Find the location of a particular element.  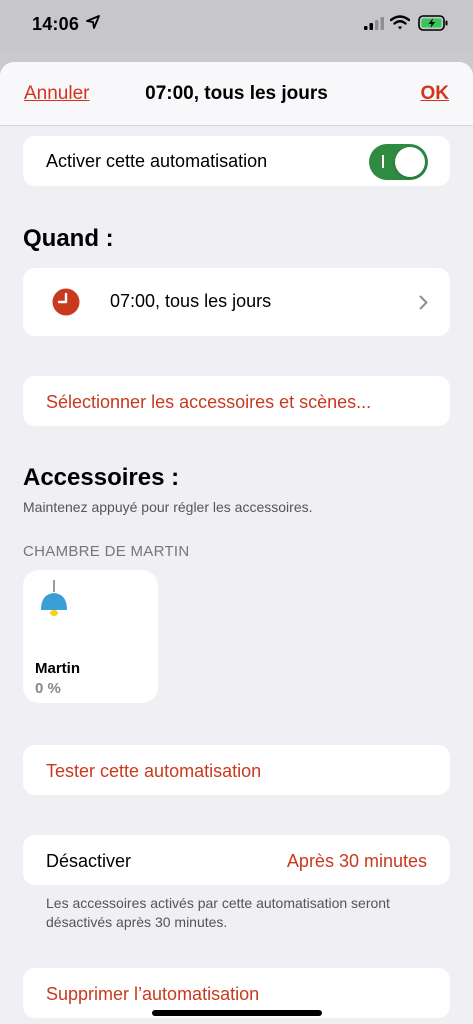

location-icon is located at coordinates (93, 22).